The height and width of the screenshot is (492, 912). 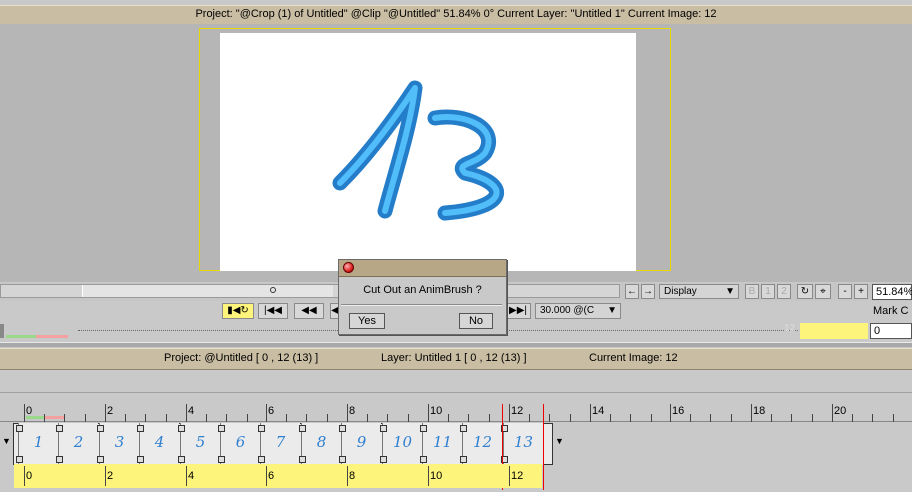 I want to click on b-button: B, so click(x=752, y=291).